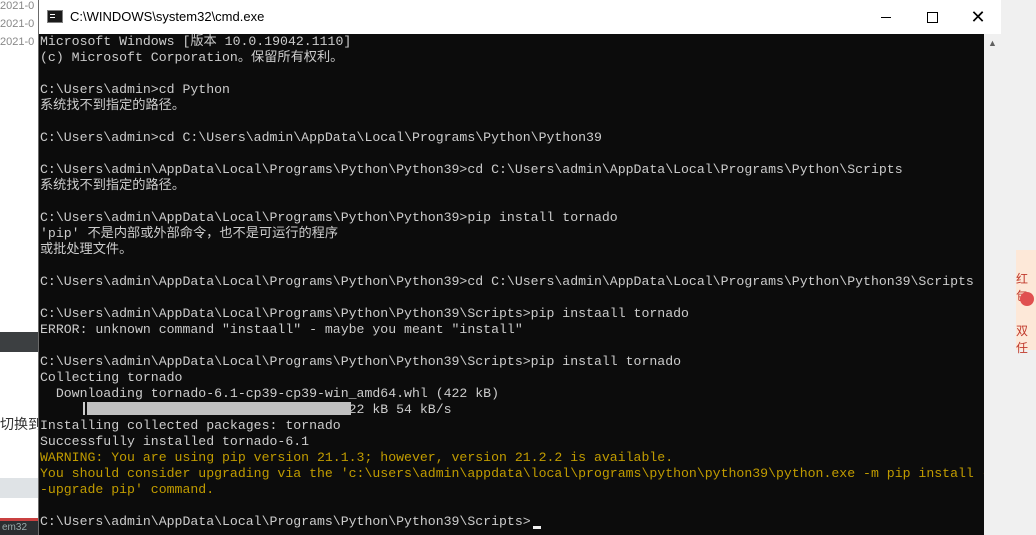 This screenshot has height=535, width=1036. I want to click on minimize-icon, so click(886, 17).